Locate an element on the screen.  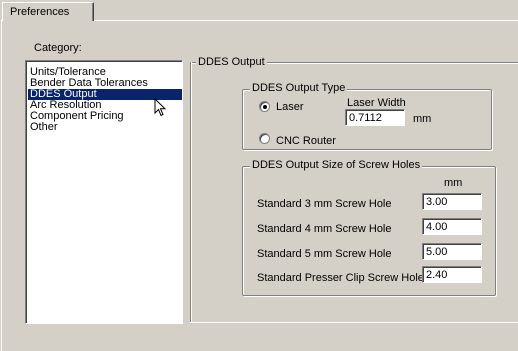
laser-radio is located at coordinates (264, 106).